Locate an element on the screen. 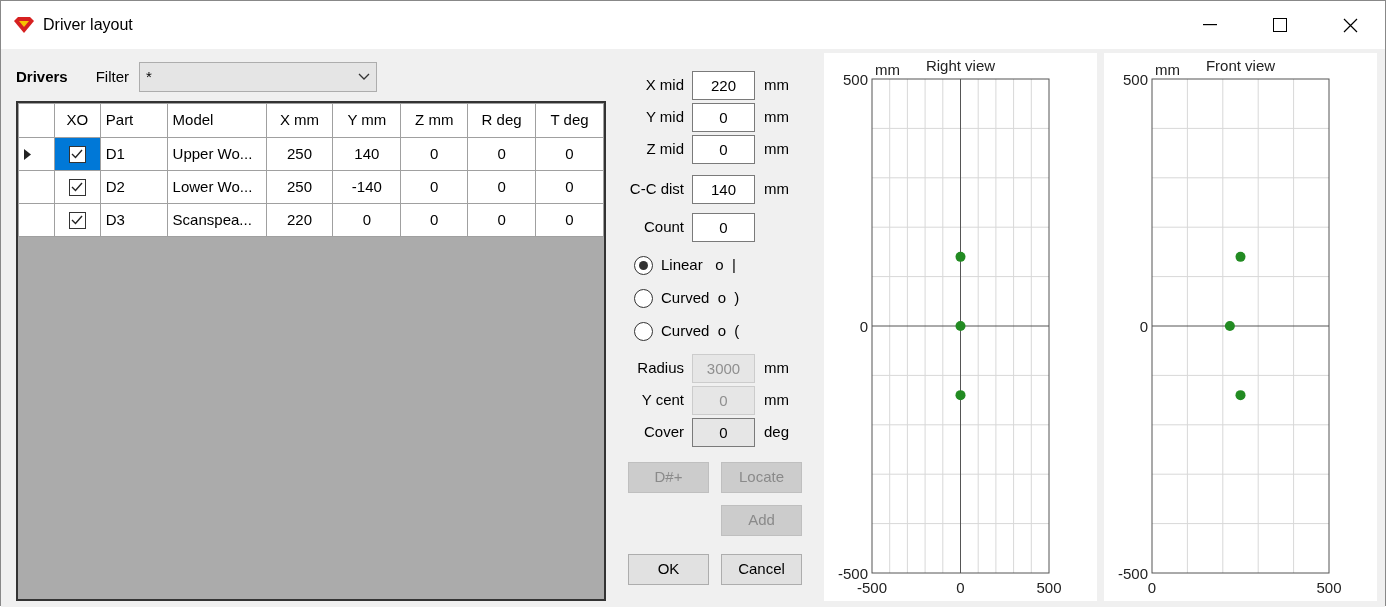 This screenshot has height=608, width=1386. field-label: Radius is located at coordinates (660, 367).